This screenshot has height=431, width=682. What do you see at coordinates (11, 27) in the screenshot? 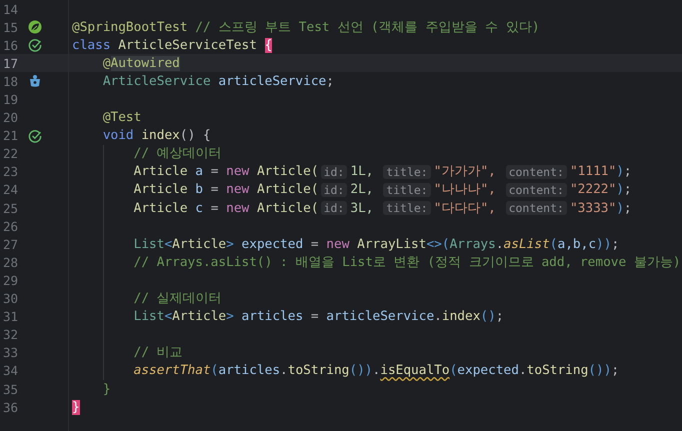
I see `line-number: 15` at bounding box center [11, 27].